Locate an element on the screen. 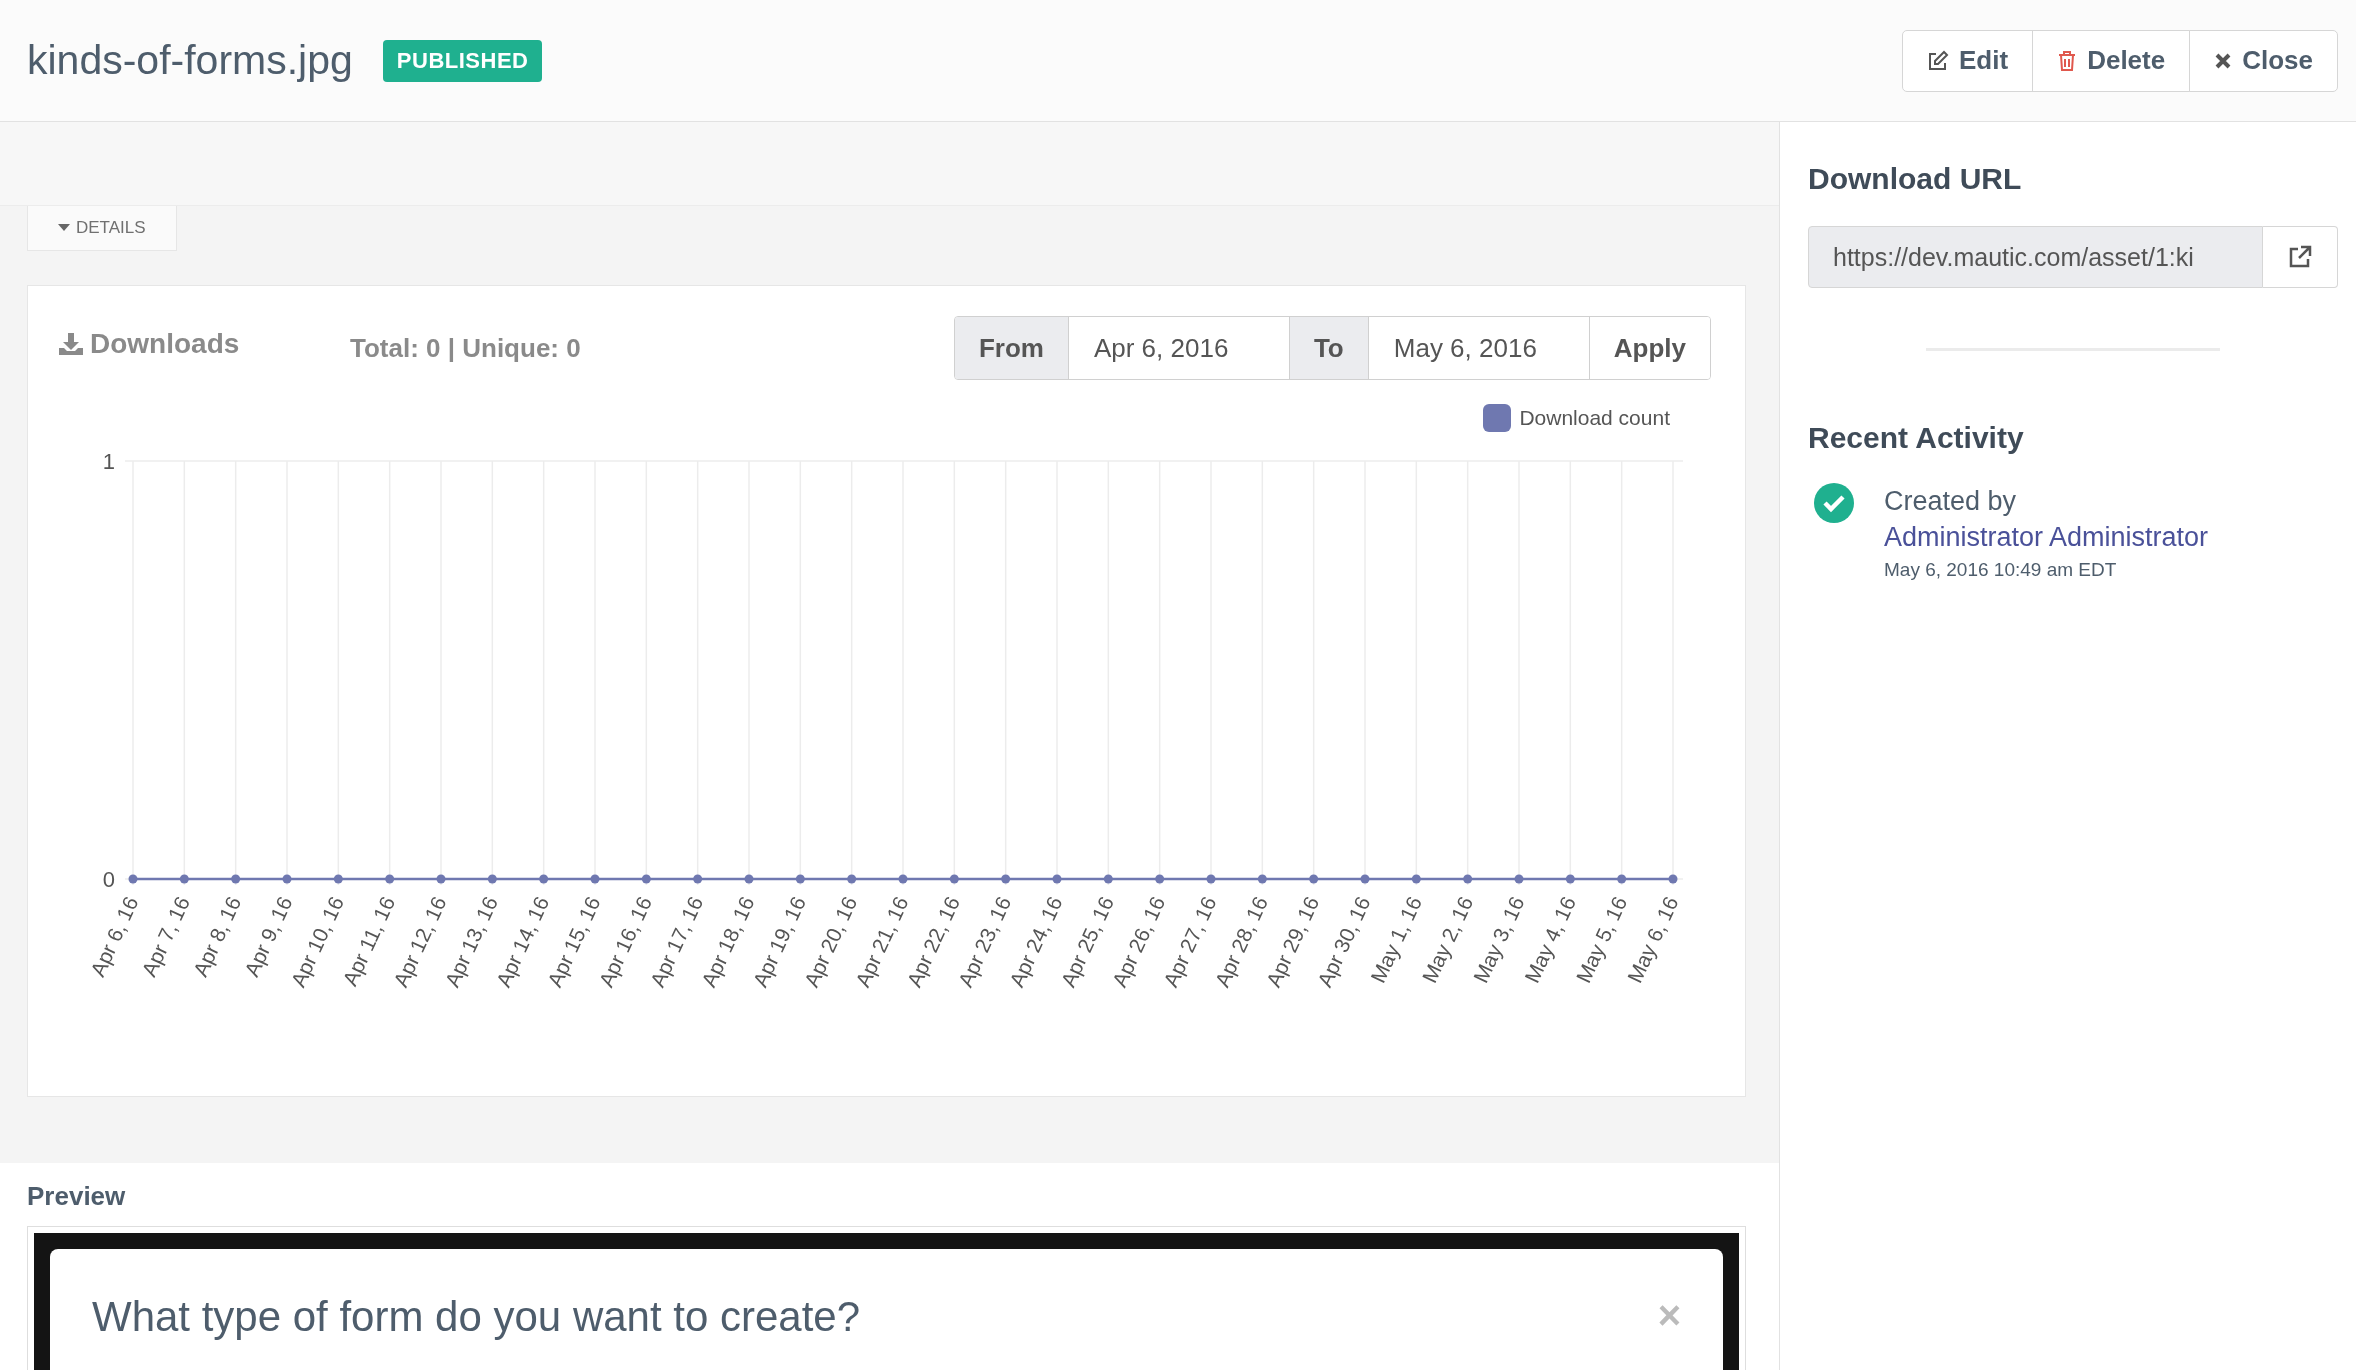  delete-button: Delete is located at coordinates (2111, 60).